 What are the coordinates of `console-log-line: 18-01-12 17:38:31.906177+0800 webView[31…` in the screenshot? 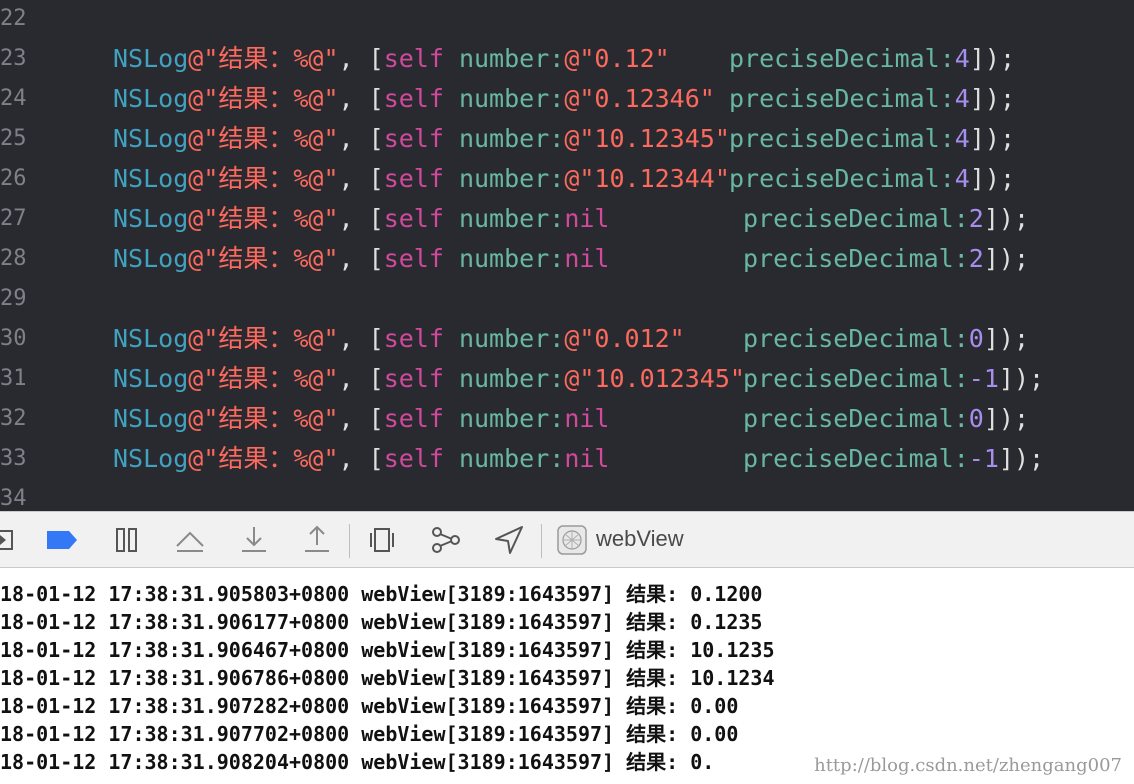 It's located at (381, 622).